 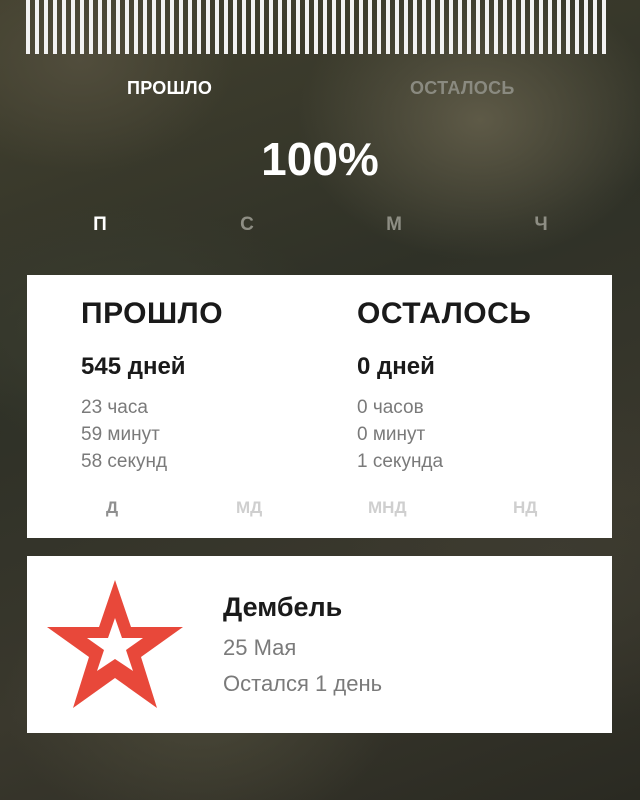 I want to click on tab-remaining: ОСТАЛОСЬ, so click(x=462, y=88).